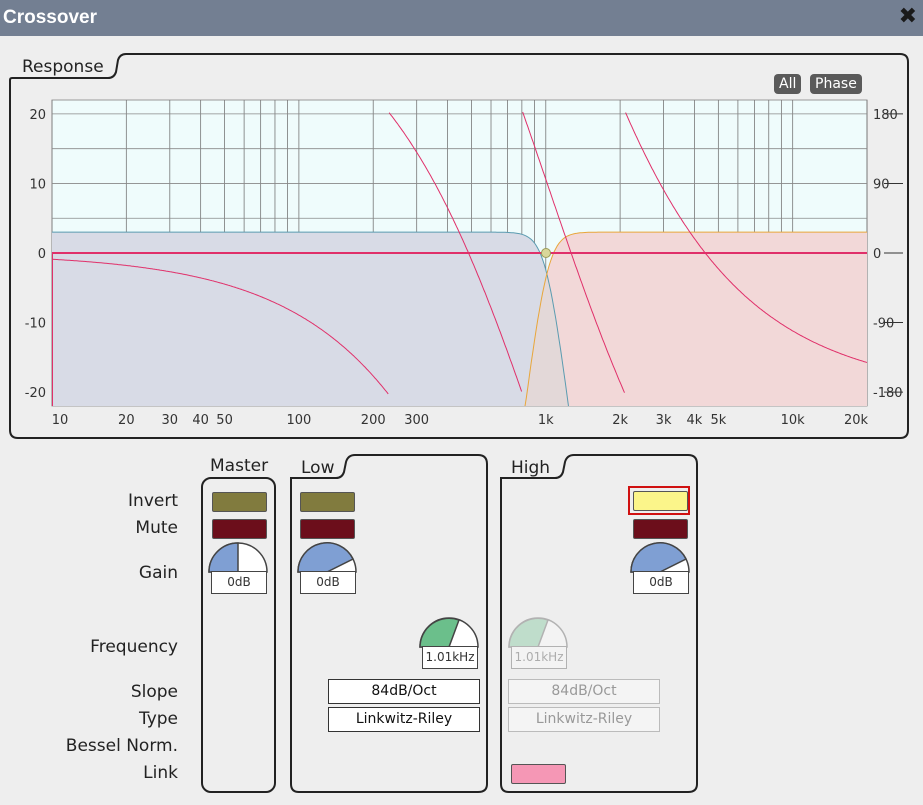 This screenshot has height=805, width=923. I want to click on x-tick: 1k, so click(546, 420).